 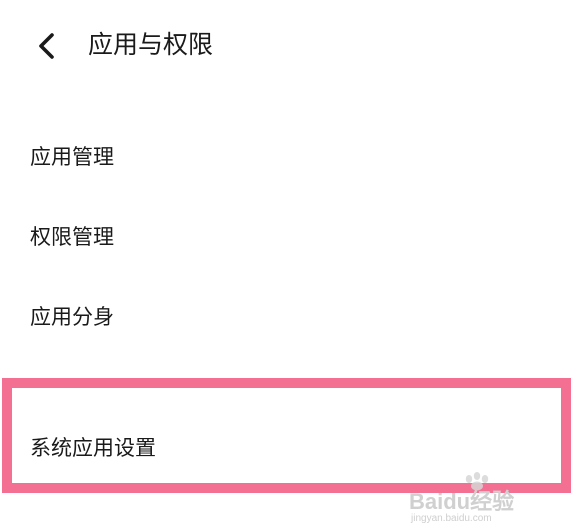 What do you see at coordinates (72, 157) in the screenshot?
I see `menu-item-label: 应用管理` at bounding box center [72, 157].